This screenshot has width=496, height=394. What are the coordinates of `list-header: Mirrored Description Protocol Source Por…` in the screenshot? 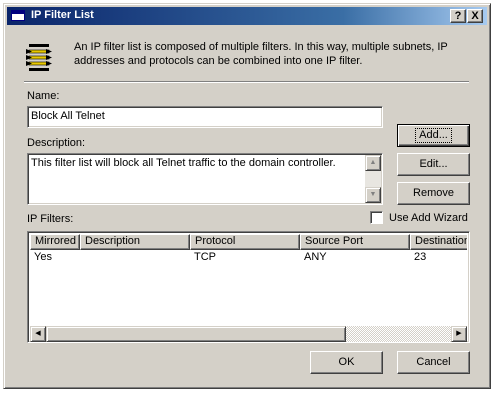 It's located at (248, 242).